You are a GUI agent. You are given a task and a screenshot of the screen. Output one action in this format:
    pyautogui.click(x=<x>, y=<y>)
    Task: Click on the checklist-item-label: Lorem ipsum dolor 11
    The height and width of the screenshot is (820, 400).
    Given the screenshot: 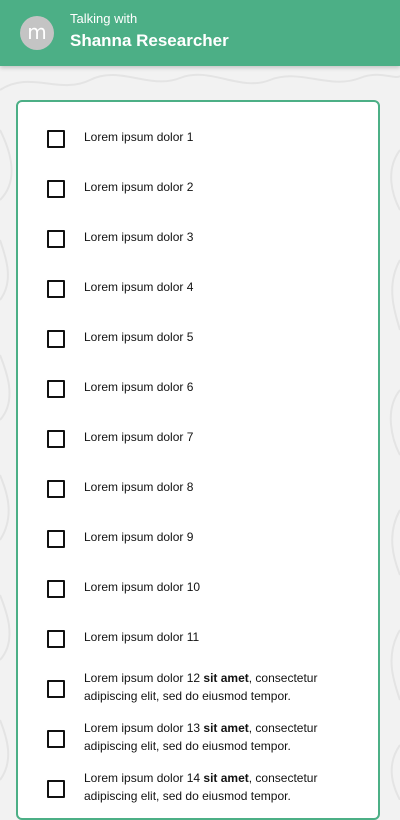 What is the action you would take?
    pyautogui.click(x=142, y=637)
    